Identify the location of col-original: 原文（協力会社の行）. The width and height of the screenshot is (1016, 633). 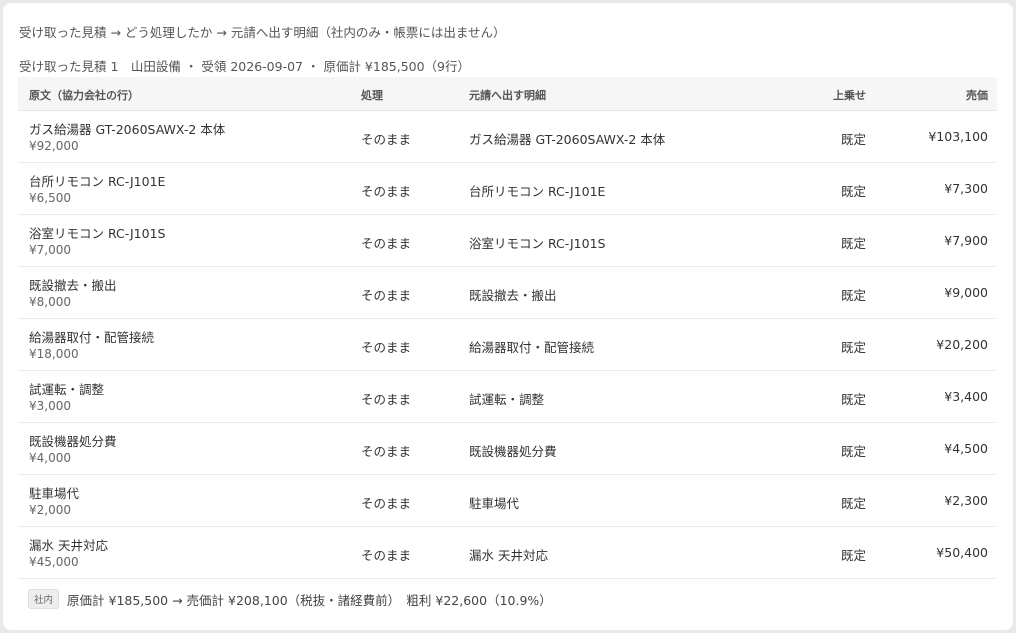
(84, 95).